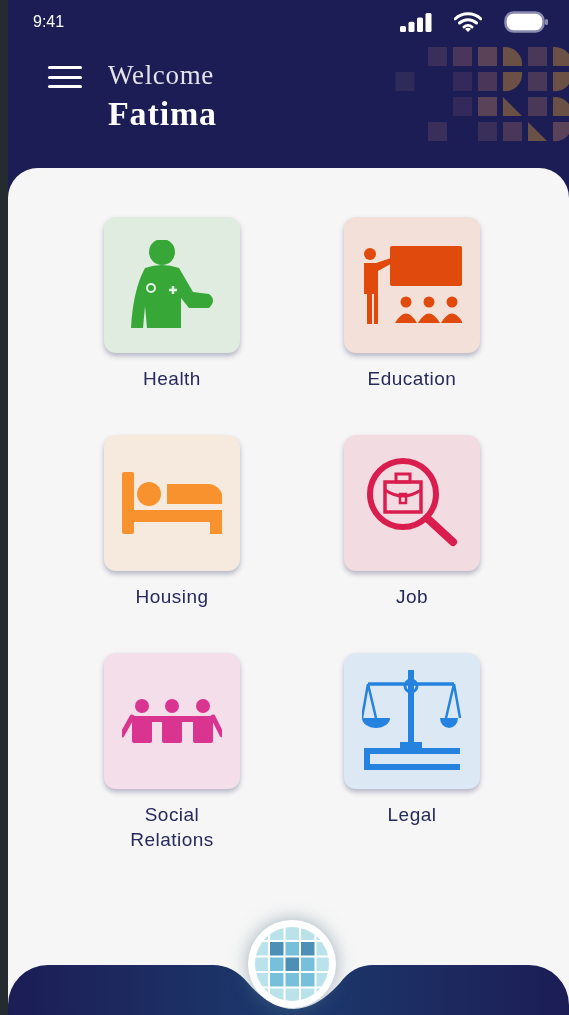  I want to click on category-label: Job, so click(412, 597).